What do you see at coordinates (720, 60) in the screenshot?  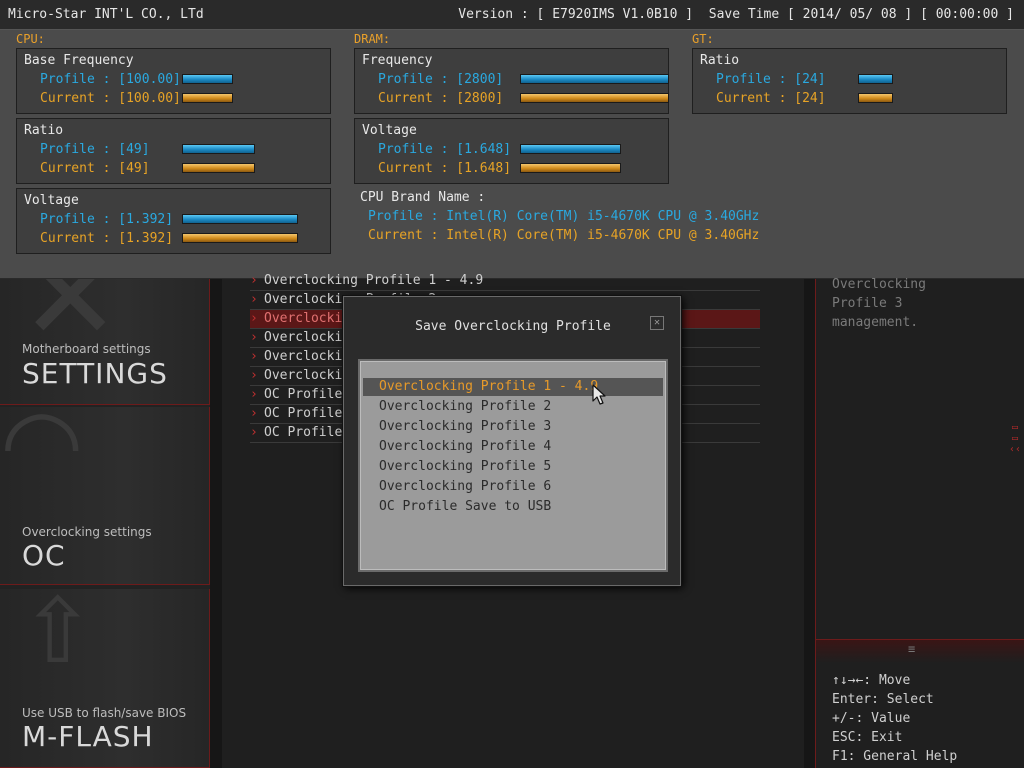 I see `gt-ratio-label: Ratio` at bounding box center [720, 60].